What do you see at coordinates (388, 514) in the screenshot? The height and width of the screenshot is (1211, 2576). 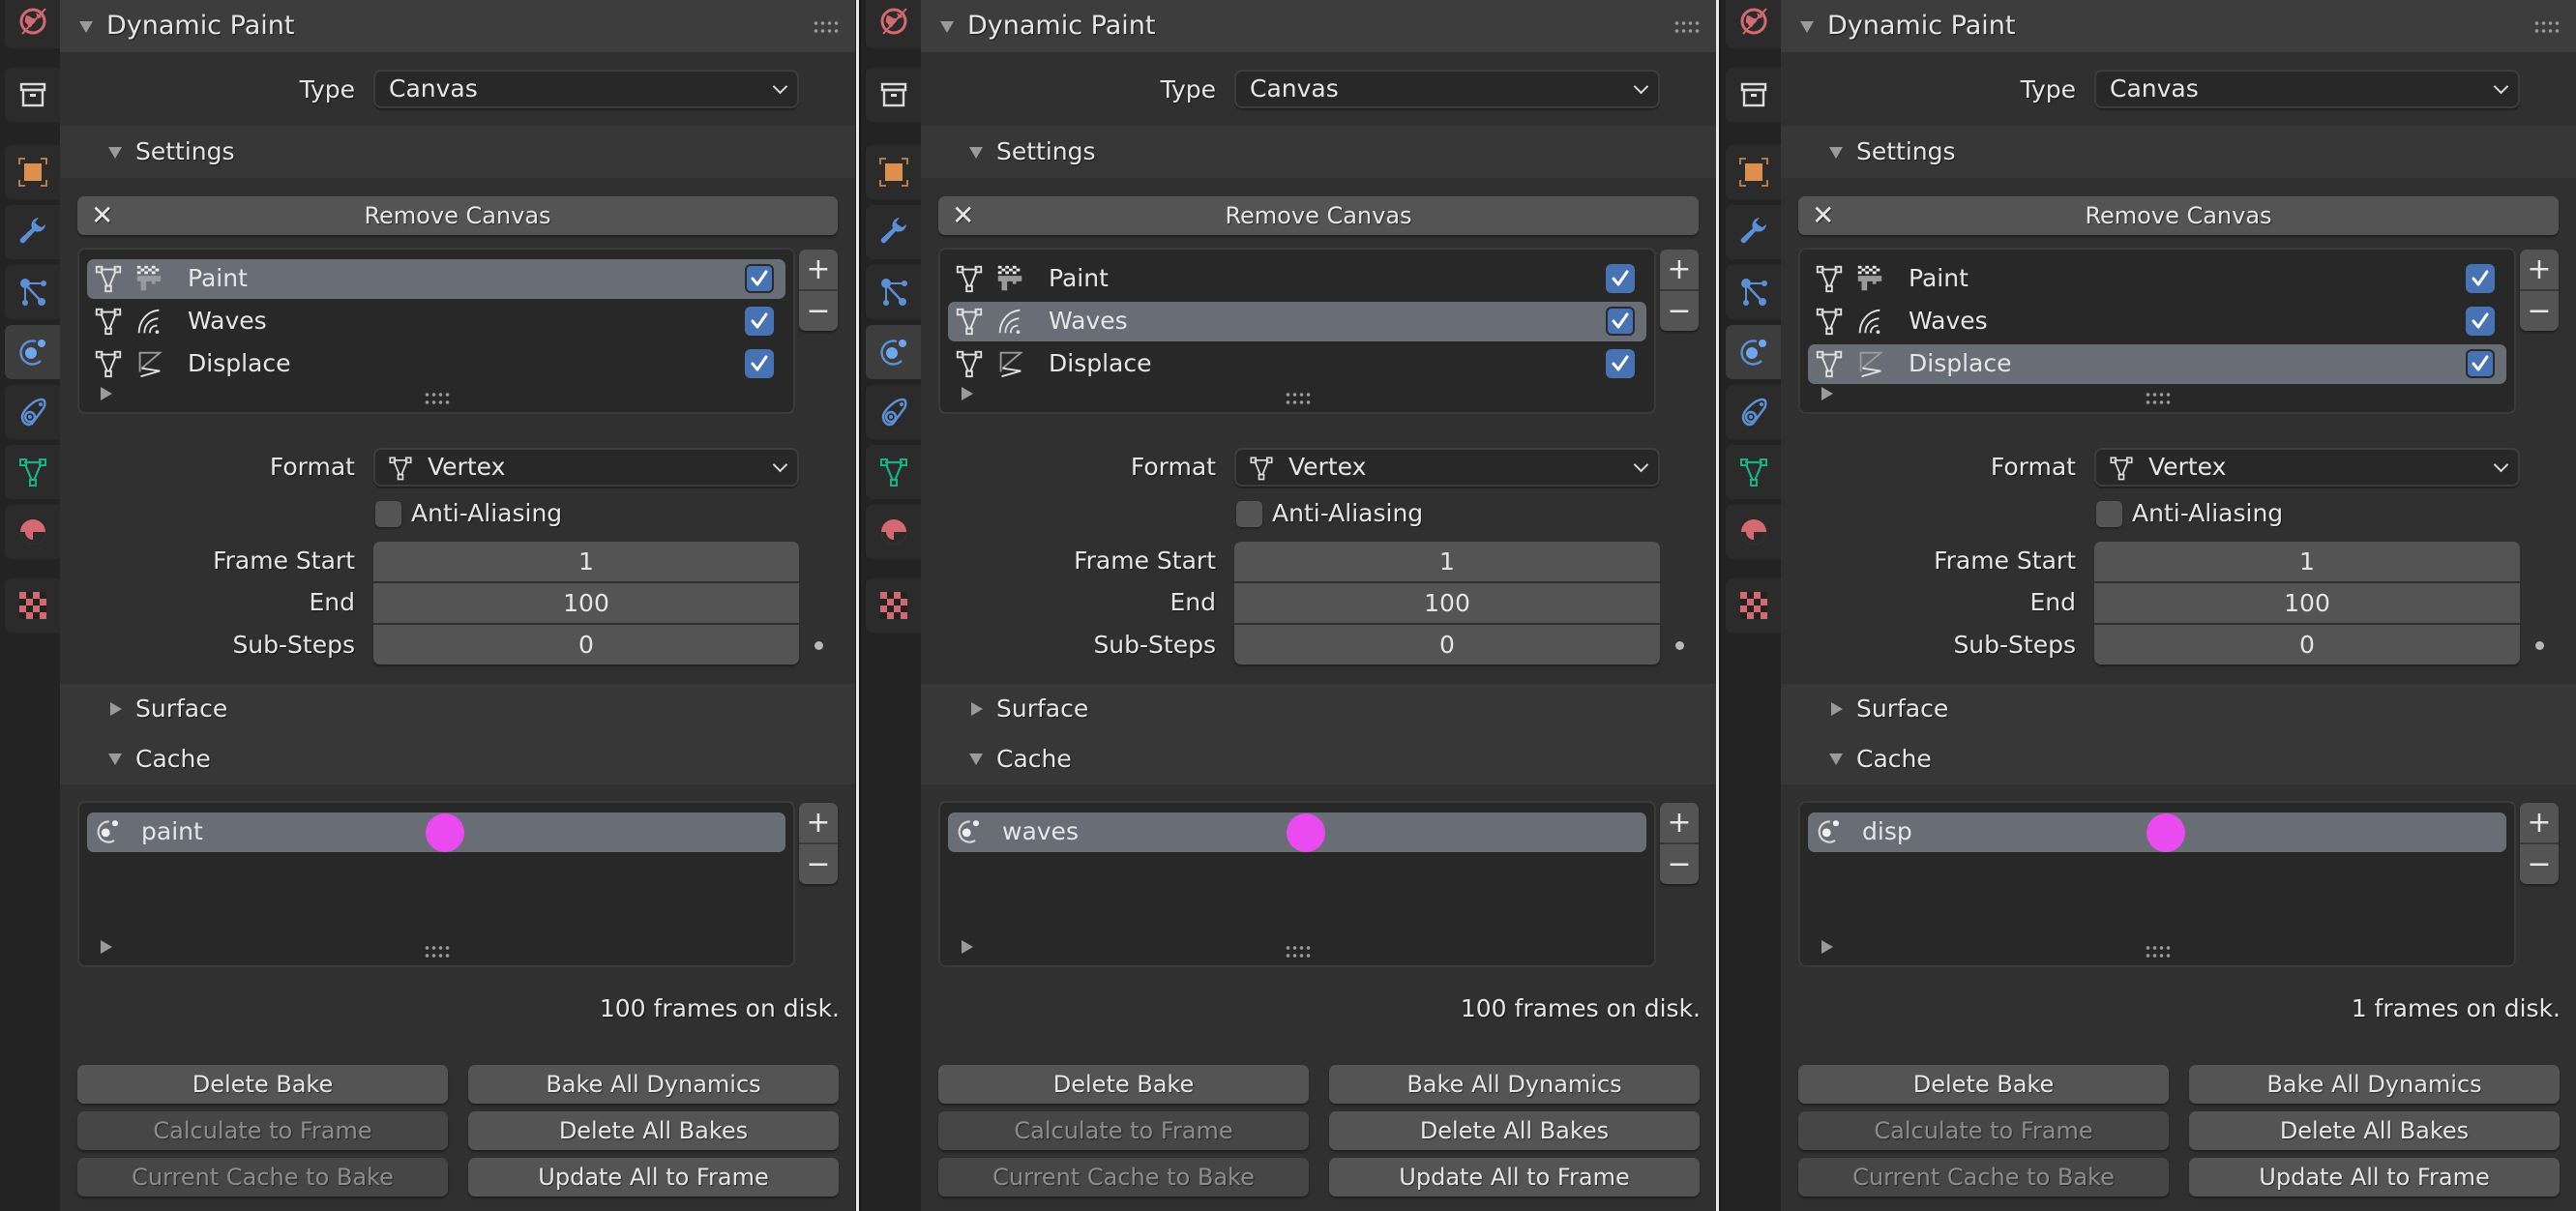 I see `anti-aliasing-checkbox` at bounding box center [388, 514].